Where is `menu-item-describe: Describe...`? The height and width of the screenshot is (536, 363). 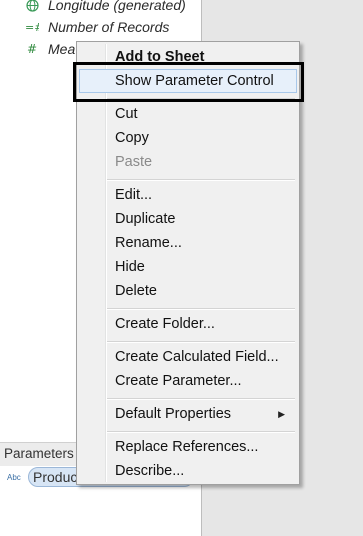 menu-item-describe: Describe... is located at coordinates (188, 471).